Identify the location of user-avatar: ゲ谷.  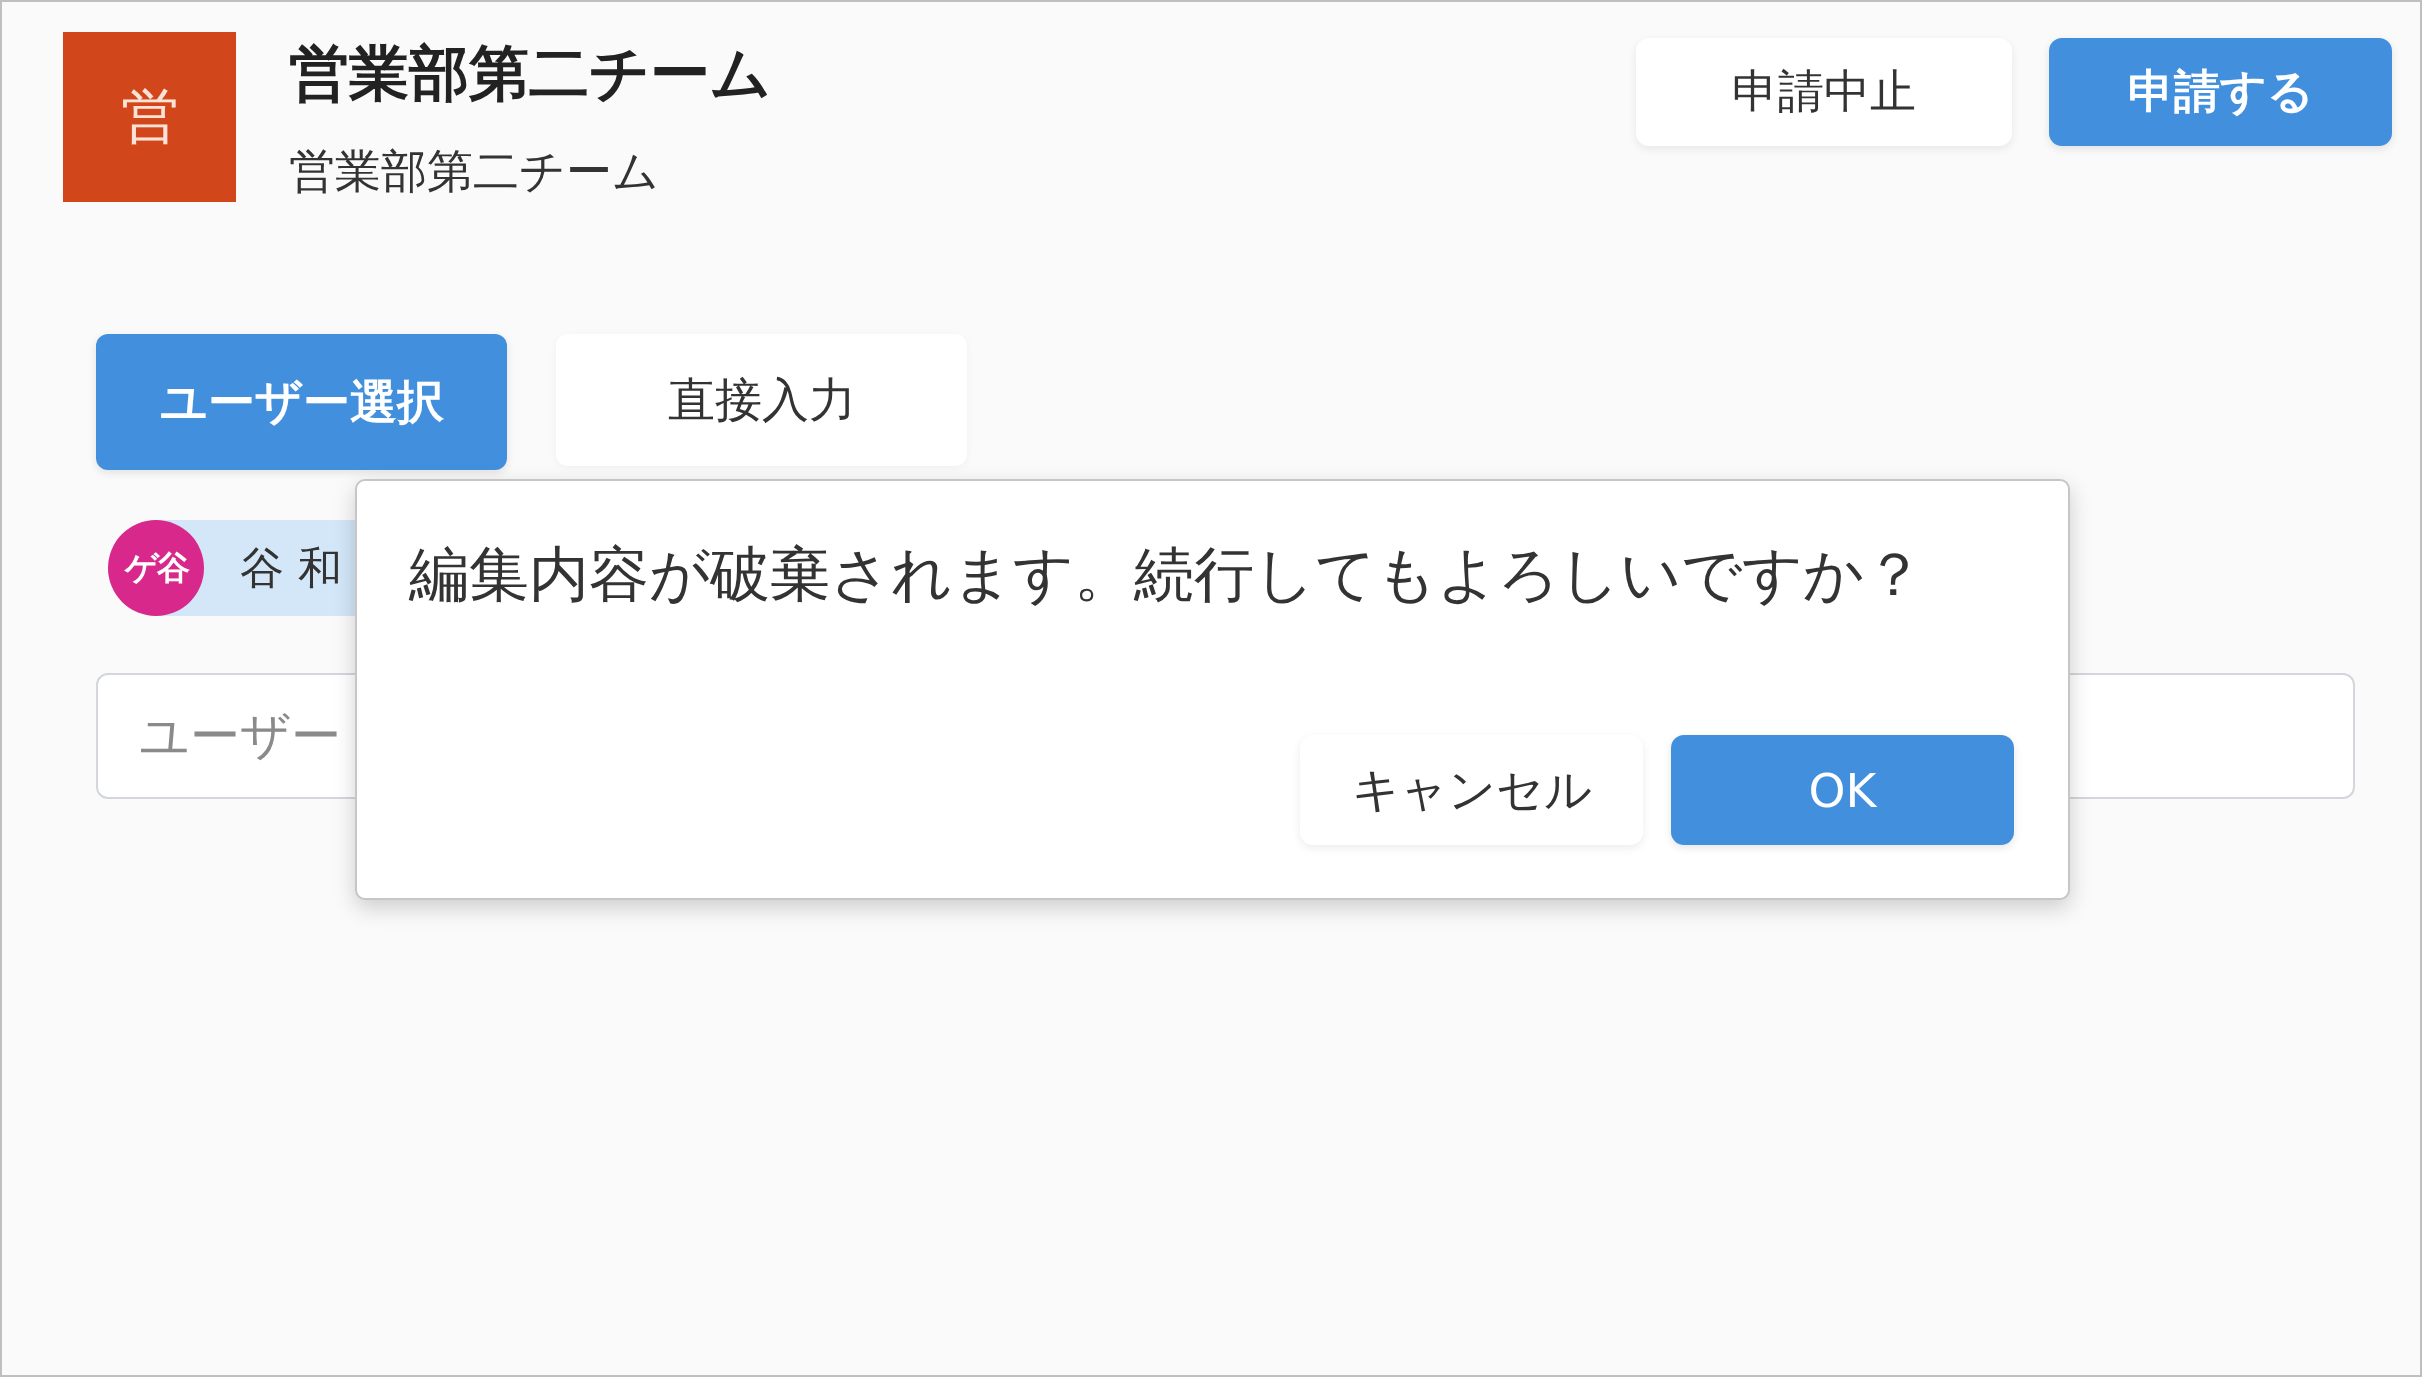
(156, 568).